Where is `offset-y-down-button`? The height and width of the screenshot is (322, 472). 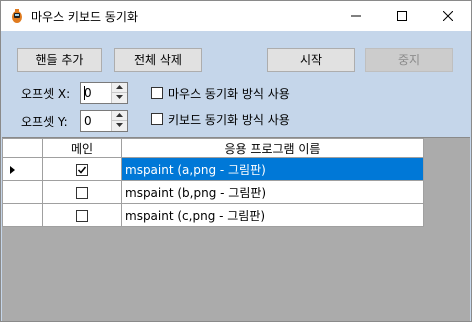 offset-y-down-button is located at coordinates (119, 126).